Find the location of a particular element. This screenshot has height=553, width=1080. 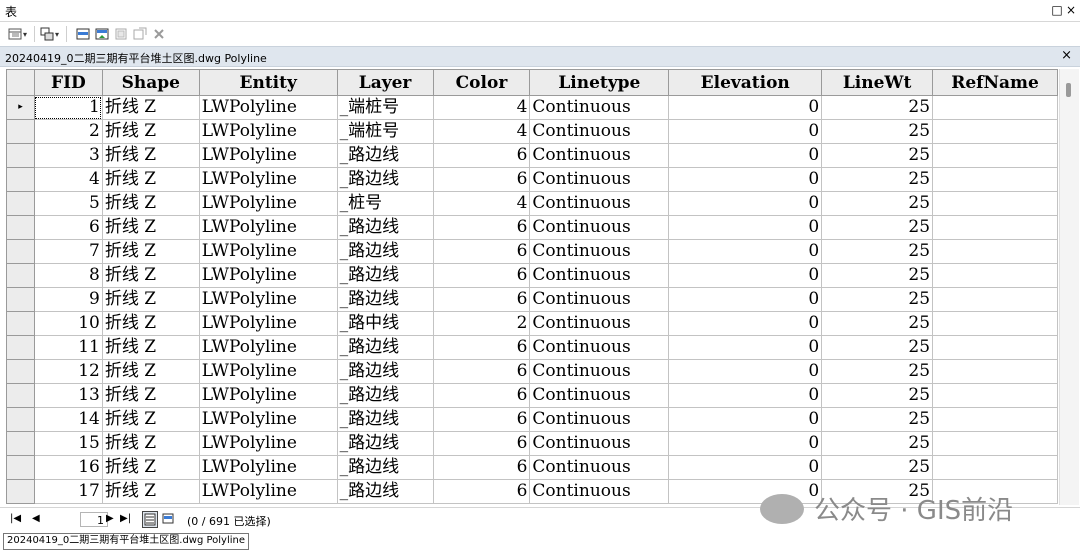

table-row: 10 折线 Z LWPolyline _路中线 2 Continuous 0 25 is located at coordinates (532, 323).